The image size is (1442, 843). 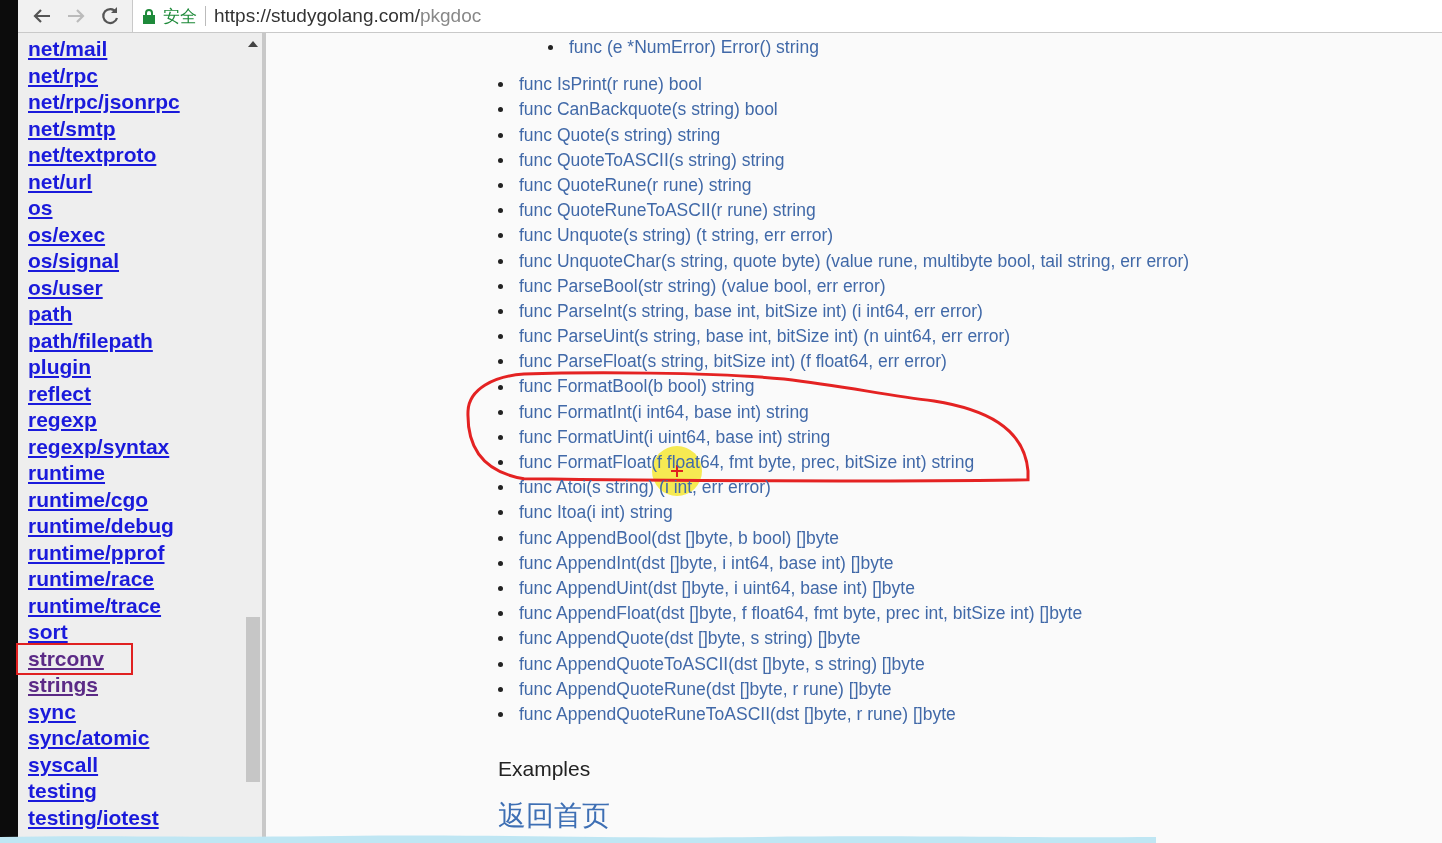 What do you see at coordinates (664, 412) in the screenshot?
I see `function-link: func FormatInt(i int64, base int) string` at bounding box center [664, 412].